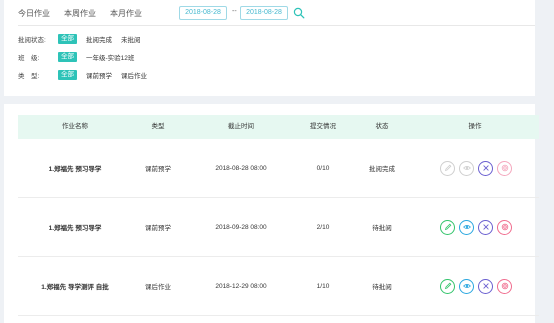  Describe the element at coordinates (158, 126) in the screenshot. I see `header-type: 类型` at that location.